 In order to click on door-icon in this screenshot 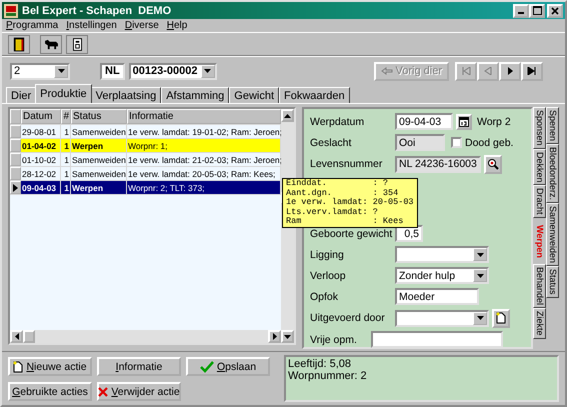, I will do `click(19, 44)`.